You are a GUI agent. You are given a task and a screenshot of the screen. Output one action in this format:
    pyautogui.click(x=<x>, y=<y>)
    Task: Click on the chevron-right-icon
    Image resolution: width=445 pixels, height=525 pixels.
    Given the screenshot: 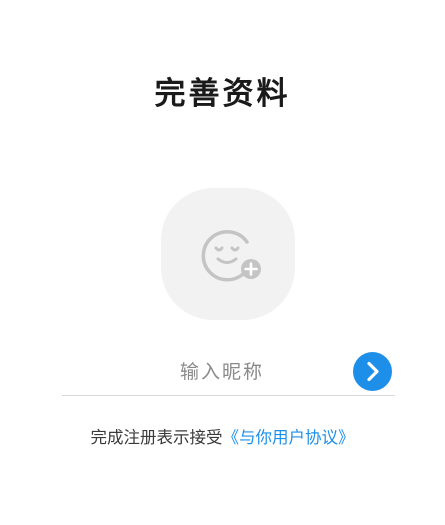 What is the action you would take?
    pyautogui.click(x=373, y=371)
    